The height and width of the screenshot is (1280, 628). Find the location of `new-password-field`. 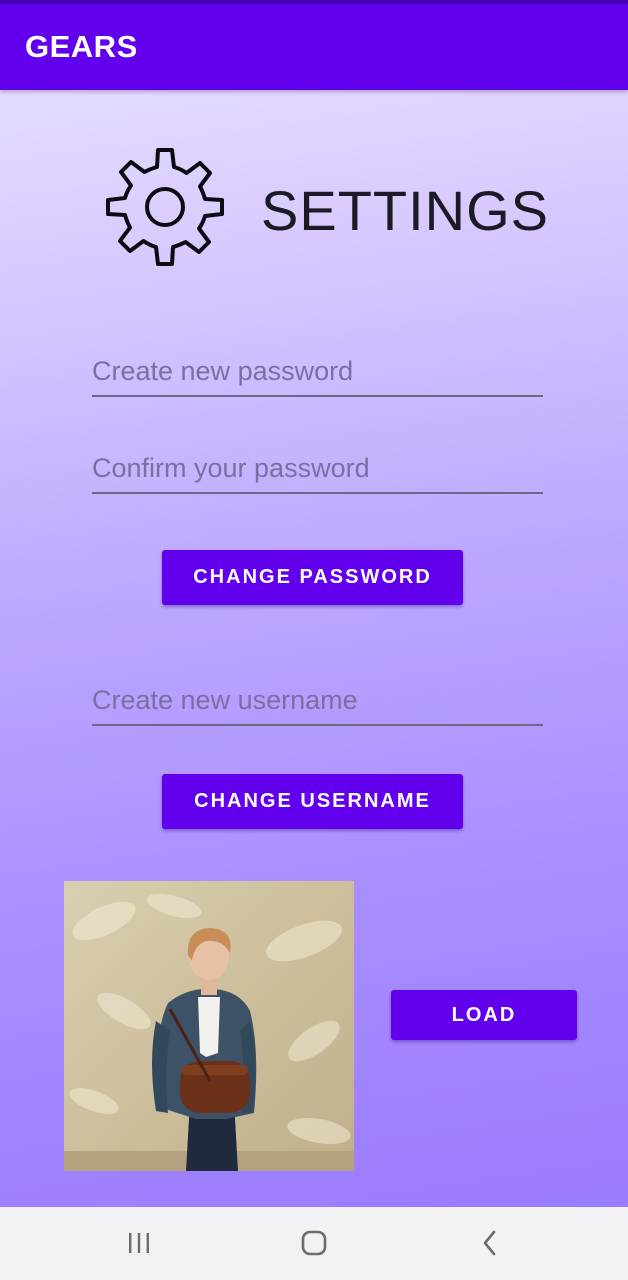

new-password-field is located at coordinates (317, 372).